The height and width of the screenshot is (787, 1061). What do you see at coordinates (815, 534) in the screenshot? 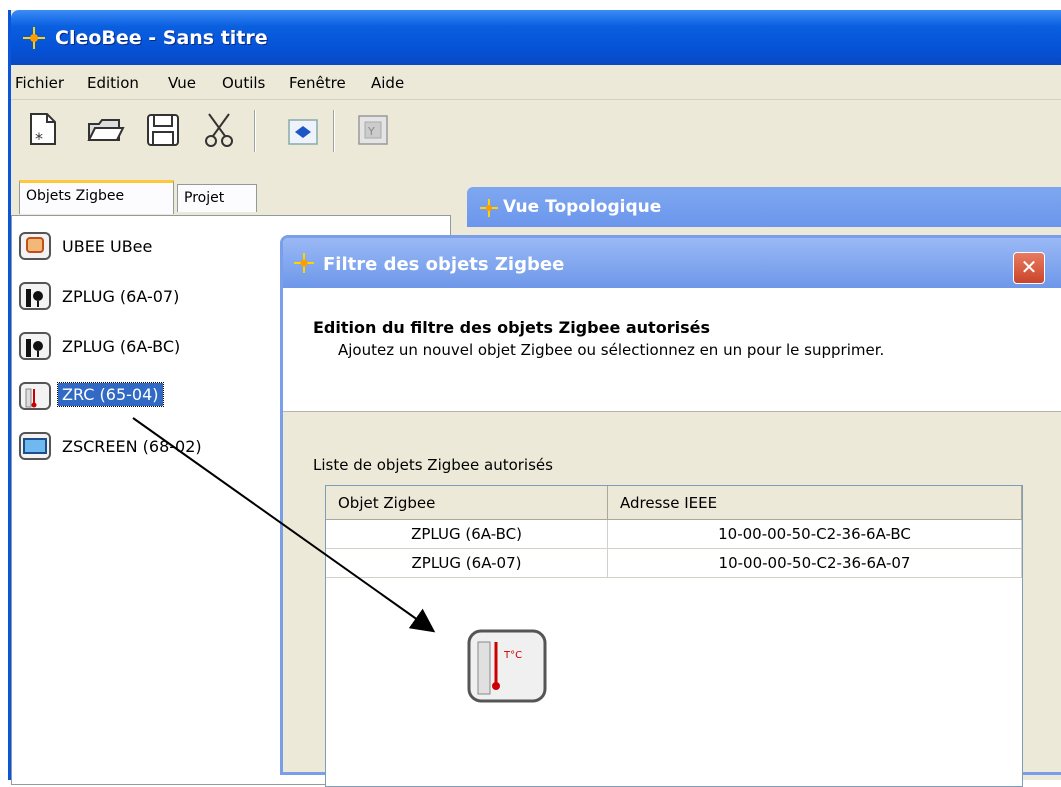
I see `table-cell: 10-00-00-50-C2-36-6A-BC` at bounding box center [815, 534].